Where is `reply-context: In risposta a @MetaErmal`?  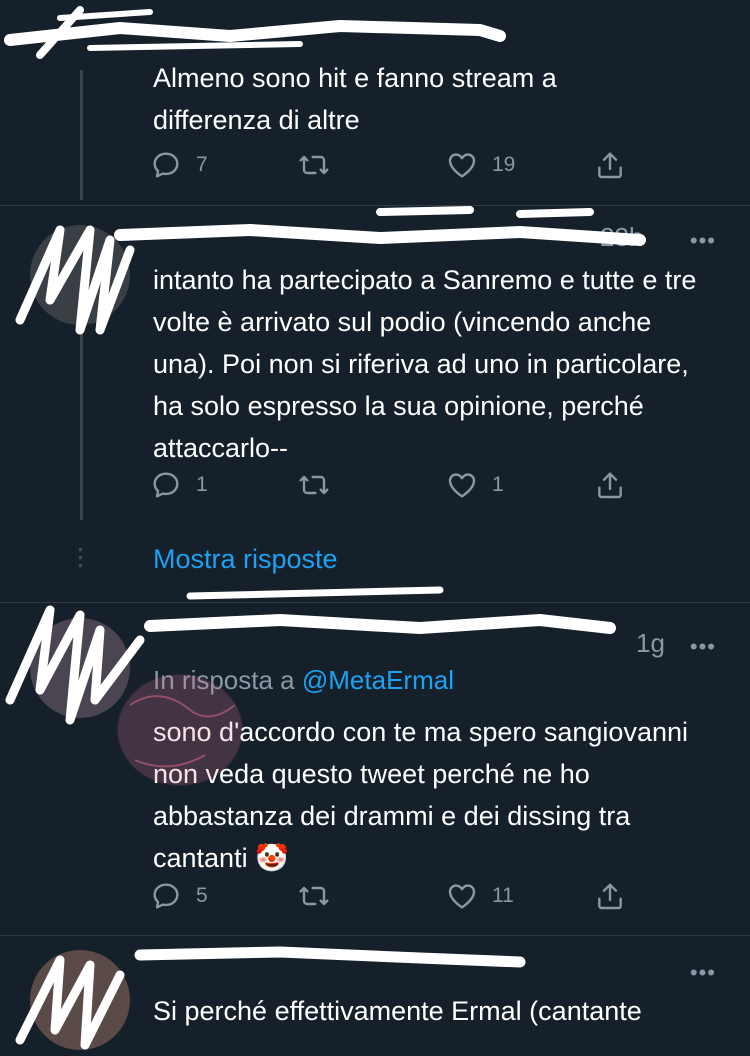 reply-context: In risposta a @MetaErmal is located at coordinates (303, 680).